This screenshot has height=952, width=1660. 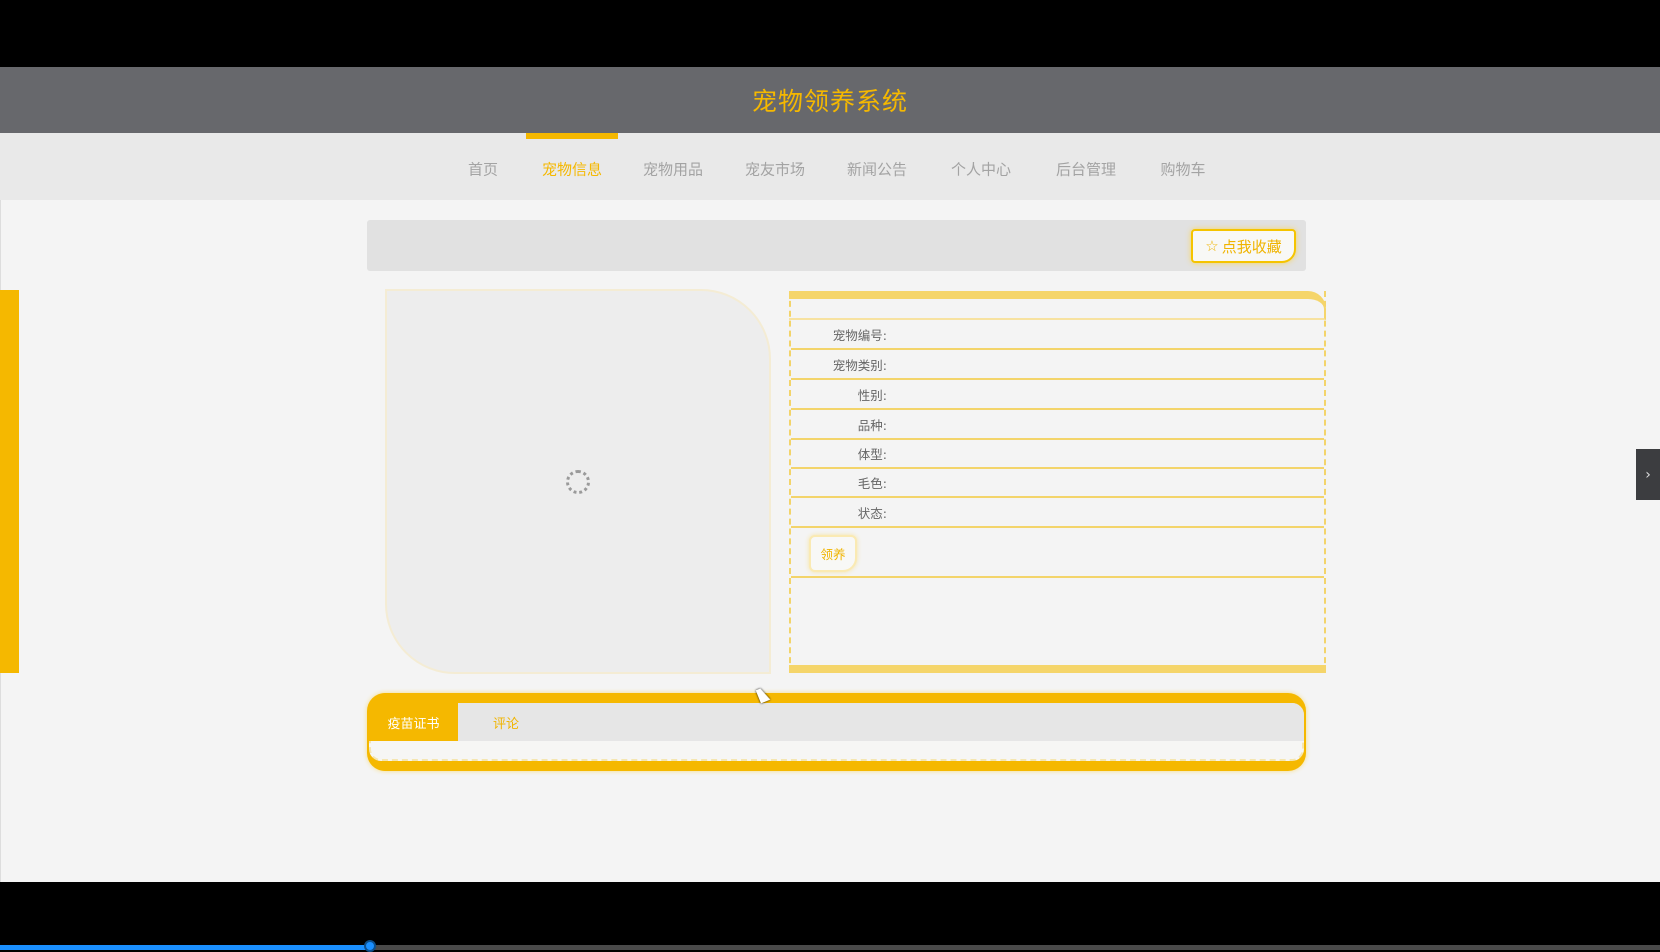 I want to click on tab-vaccine-certificate: 疫苗证书, so click(x=413, y=722).